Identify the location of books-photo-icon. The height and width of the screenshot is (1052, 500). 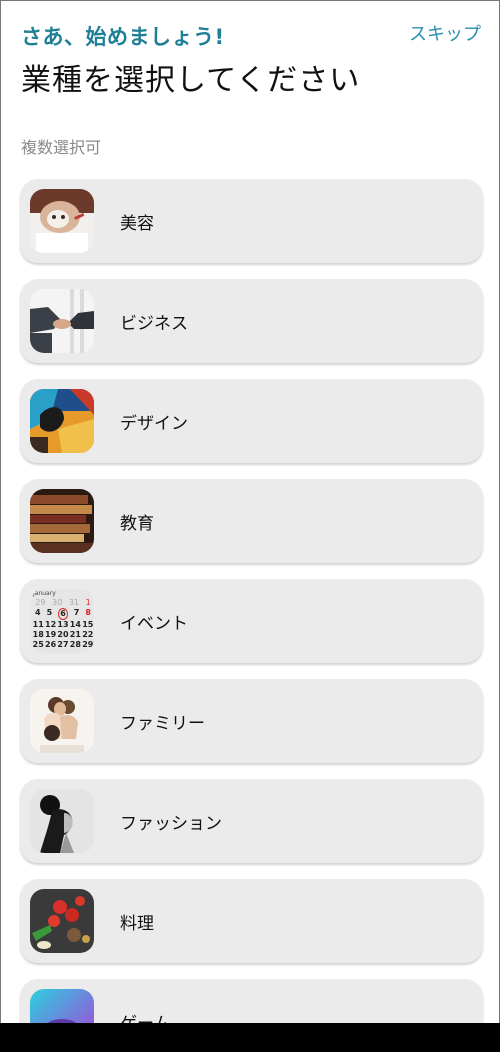
(62, 521).